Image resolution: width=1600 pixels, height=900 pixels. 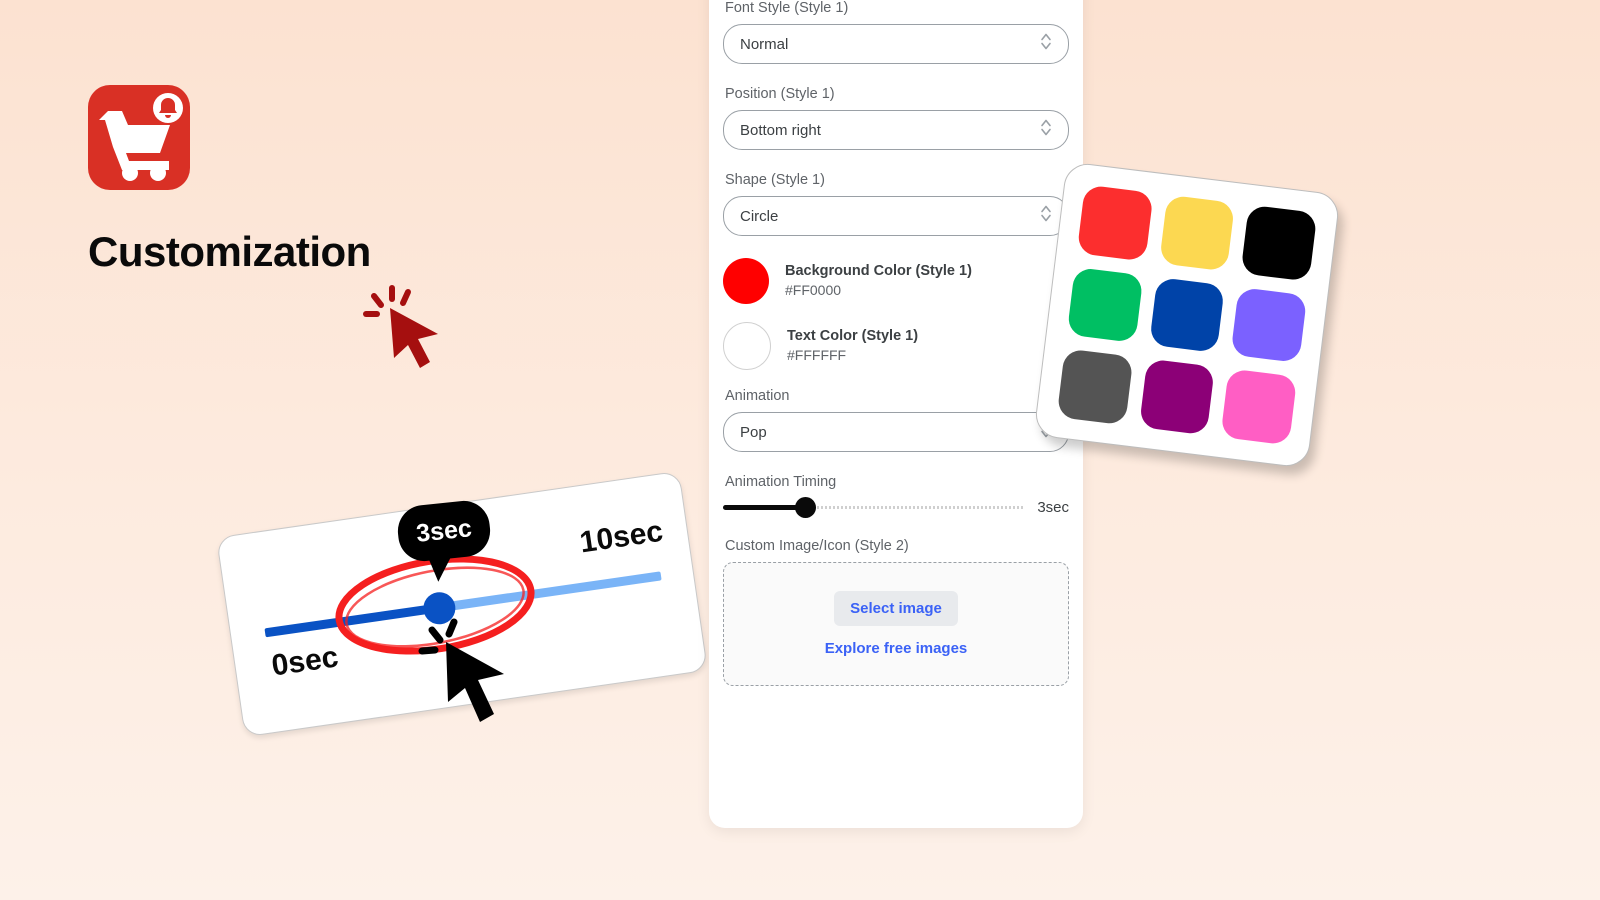 What do you see at coordinates (896, 216) in the screenshot?
I see `shape-select: Circle` at bounding box center [896, 216].